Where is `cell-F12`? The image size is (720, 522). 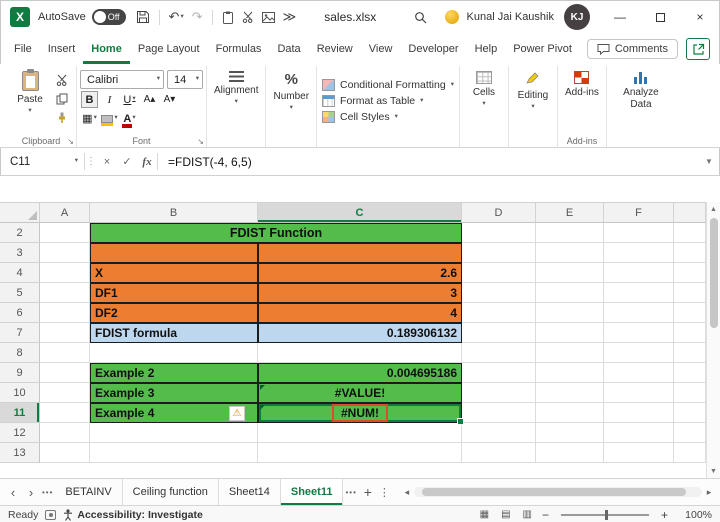
cell-F12 is located at coordinates (639, 433).